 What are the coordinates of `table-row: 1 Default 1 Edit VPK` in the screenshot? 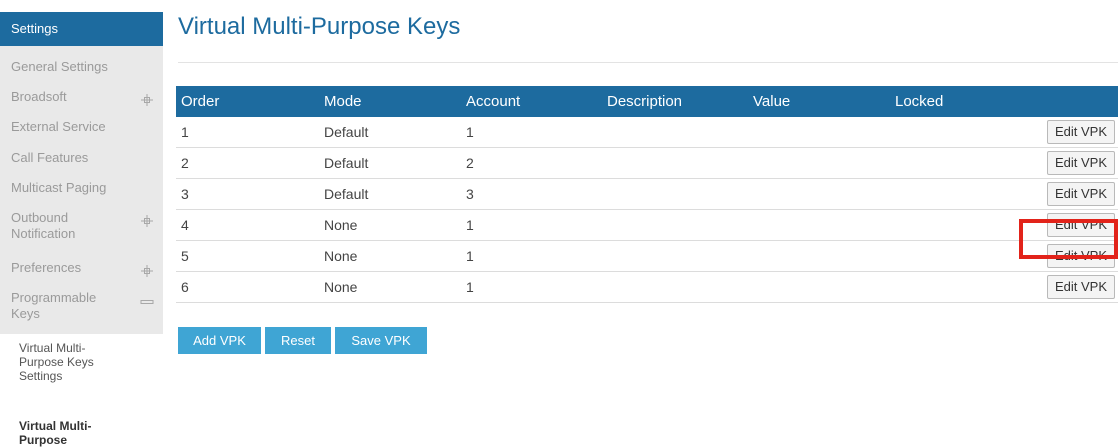 It's located at (647, 132).